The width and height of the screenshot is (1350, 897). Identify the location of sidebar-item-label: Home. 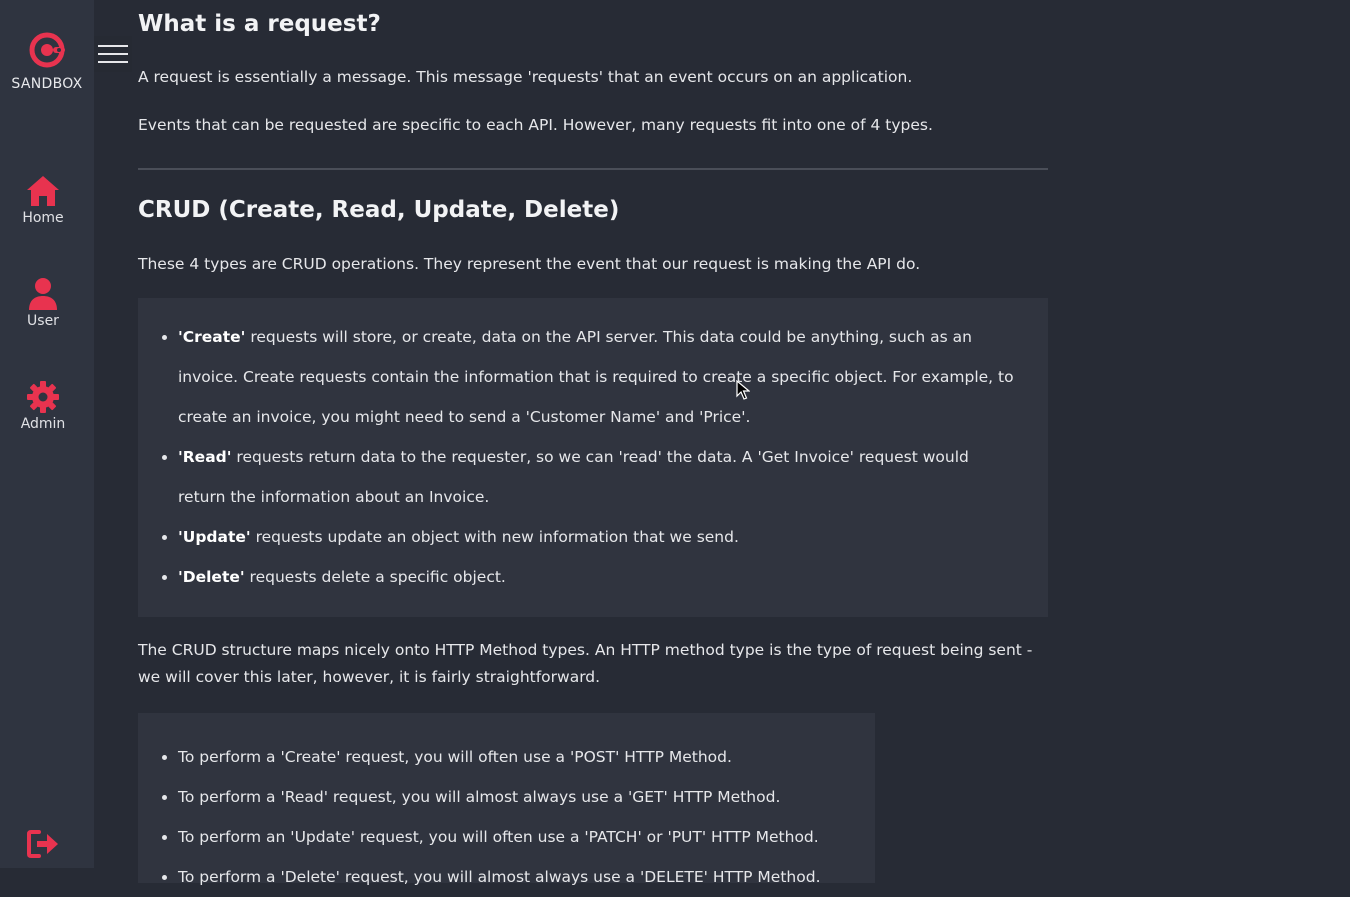
(43, 218).